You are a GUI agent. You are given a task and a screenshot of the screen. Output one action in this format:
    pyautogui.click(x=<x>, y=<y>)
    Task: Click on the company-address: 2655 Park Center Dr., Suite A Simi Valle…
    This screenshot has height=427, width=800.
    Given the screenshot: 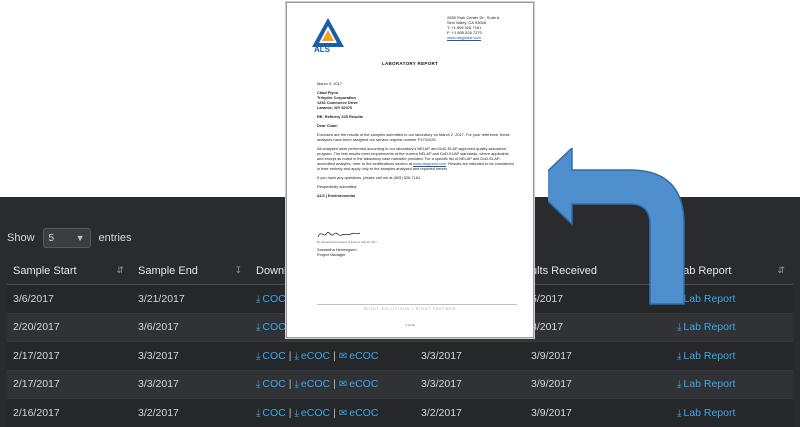 What is the action you would take?
    pyautogui.click(x=473, y=27)
    